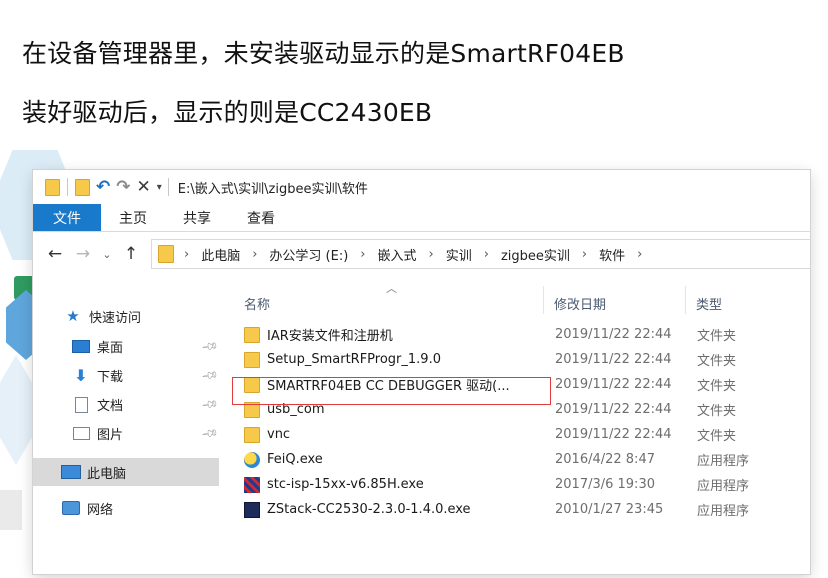 This screenshot has height=578, width=828. I want to click on file-date: 2010/1/27 23:45, so click(609, 509).